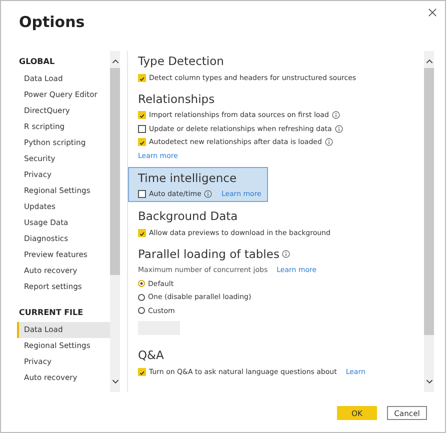  Describe the element at coordinates (181, 61) in the screenshot. I see `section-title: Type Detection` at that location.